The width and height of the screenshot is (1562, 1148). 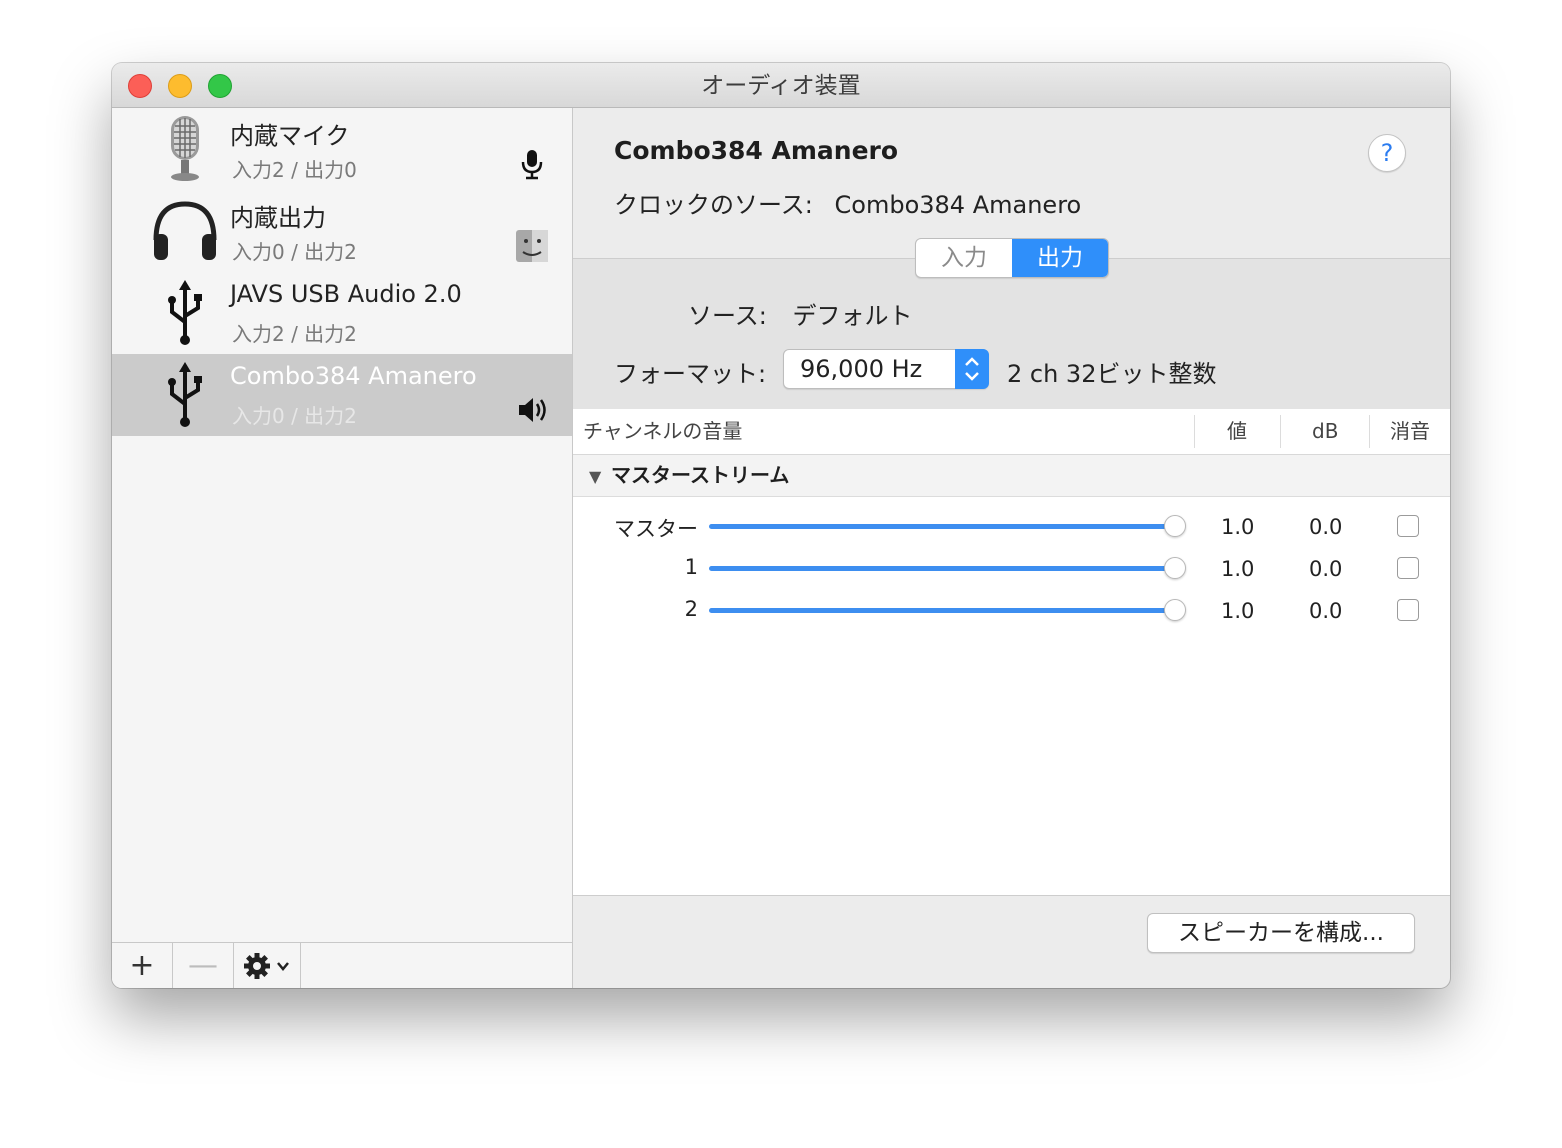 What do you see at coordinates (713, 205) in the screenshot?
I see `clock-source-label: クロックのソース:` at bounding box center [713, 205].